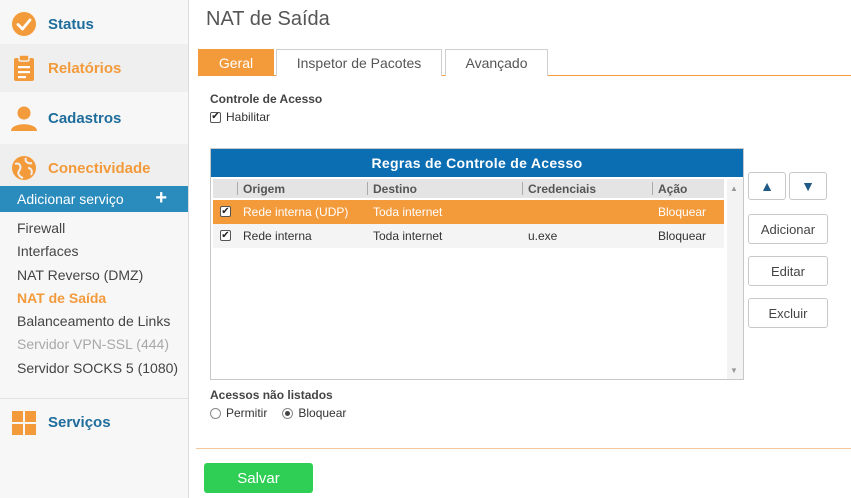 Image resolution: width=851 pixels, height=498 pixels. I want to click on edit-rule-button: Editar, so click(788, 271).